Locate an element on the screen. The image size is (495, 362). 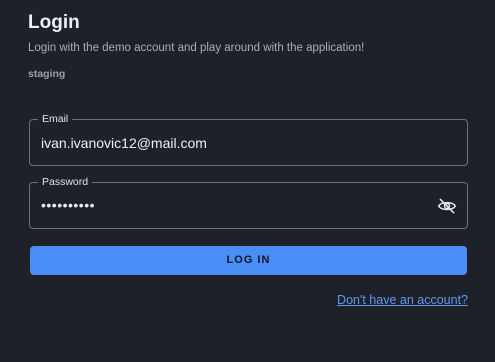
email-field: Email is located at coordinates (248, 139).